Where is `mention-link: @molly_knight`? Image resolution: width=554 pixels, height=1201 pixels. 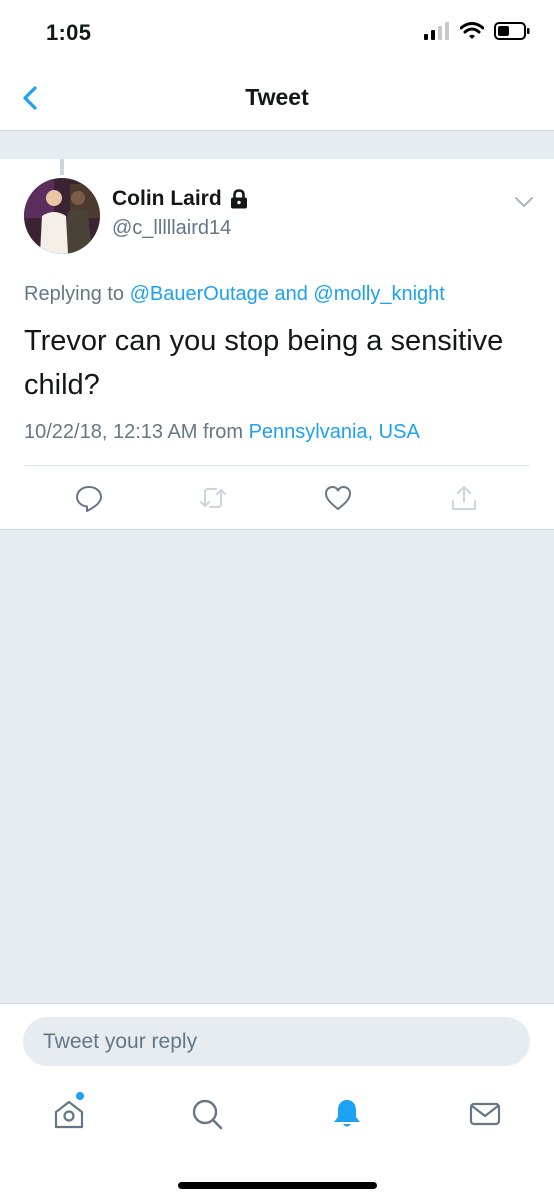 mention-link: @molly_knight is located at coordinates (378, 294).